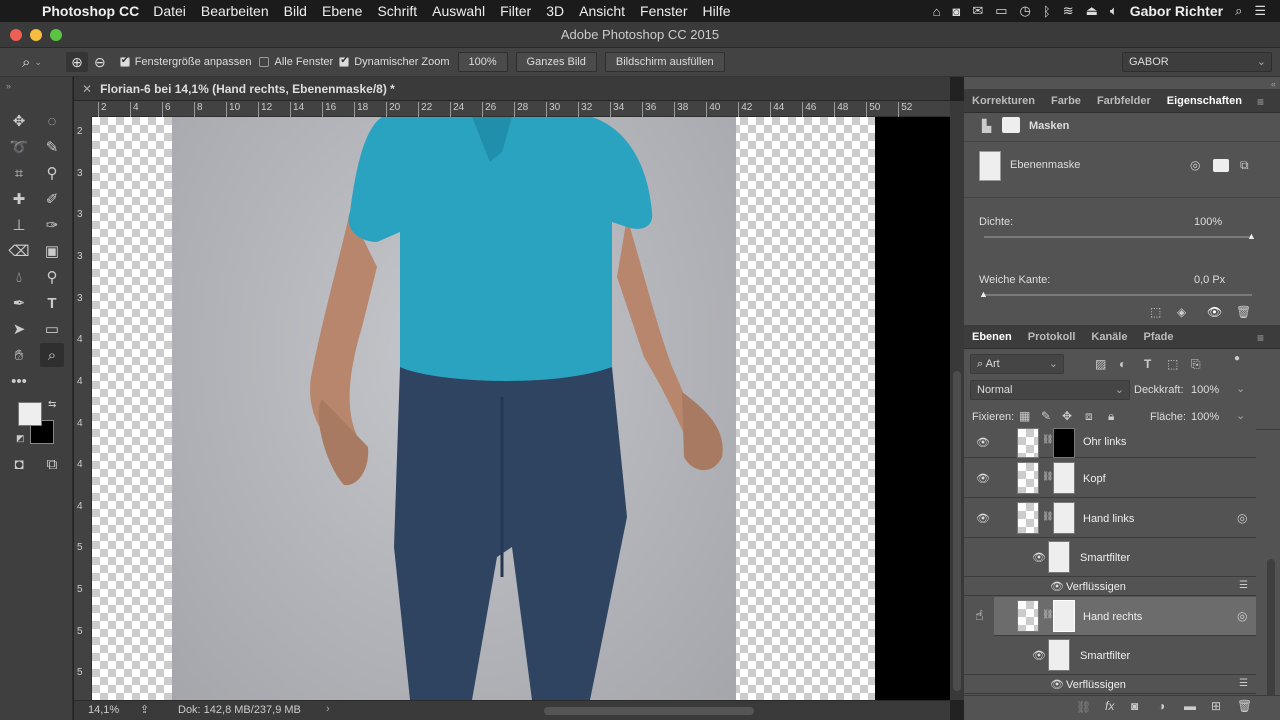  I want to click on path-selection-tool-icon: ➤, so click(19, 329).